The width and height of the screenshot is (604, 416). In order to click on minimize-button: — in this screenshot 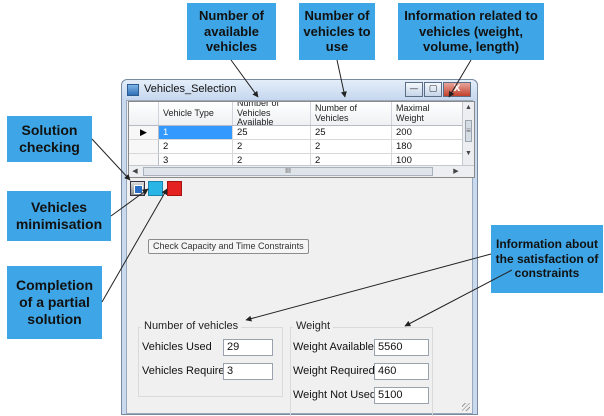, I will do `click(414, 89)`.